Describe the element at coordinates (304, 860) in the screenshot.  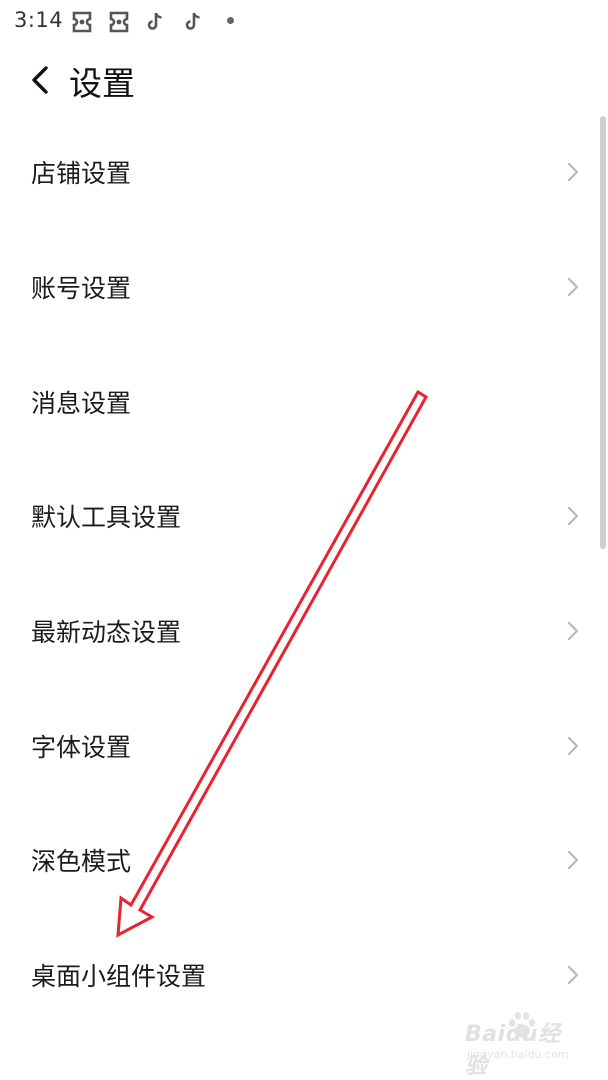
I see `settings-item-dark-mode: 深色模式` at that location.